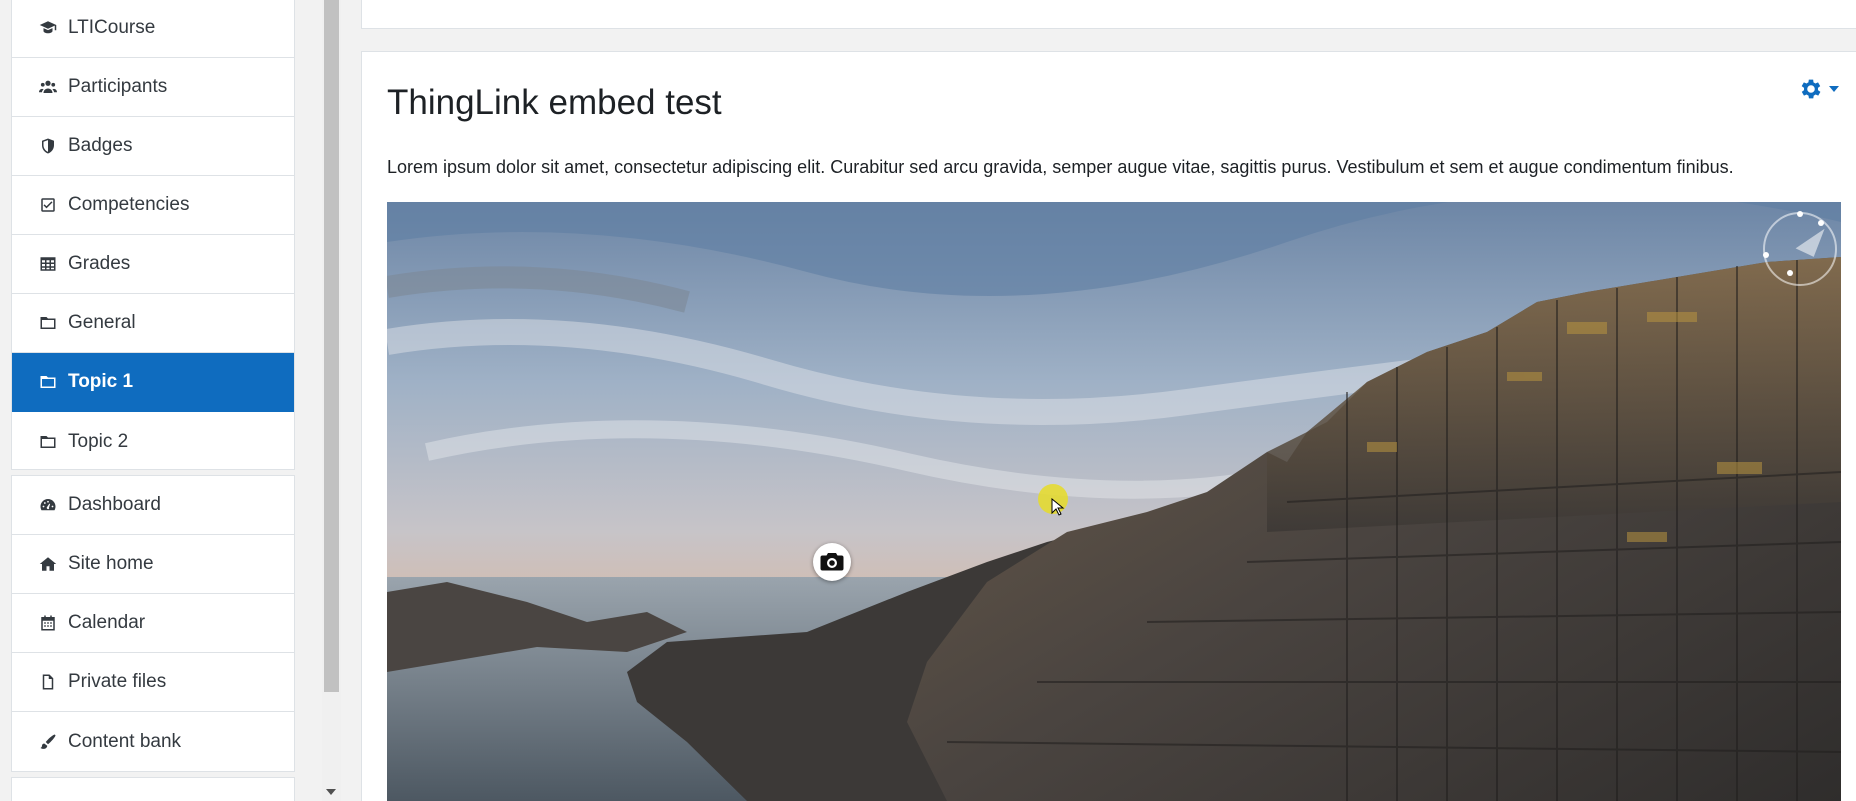  I want to click on nav-item-competencies: Competencies, so click(153, 205).